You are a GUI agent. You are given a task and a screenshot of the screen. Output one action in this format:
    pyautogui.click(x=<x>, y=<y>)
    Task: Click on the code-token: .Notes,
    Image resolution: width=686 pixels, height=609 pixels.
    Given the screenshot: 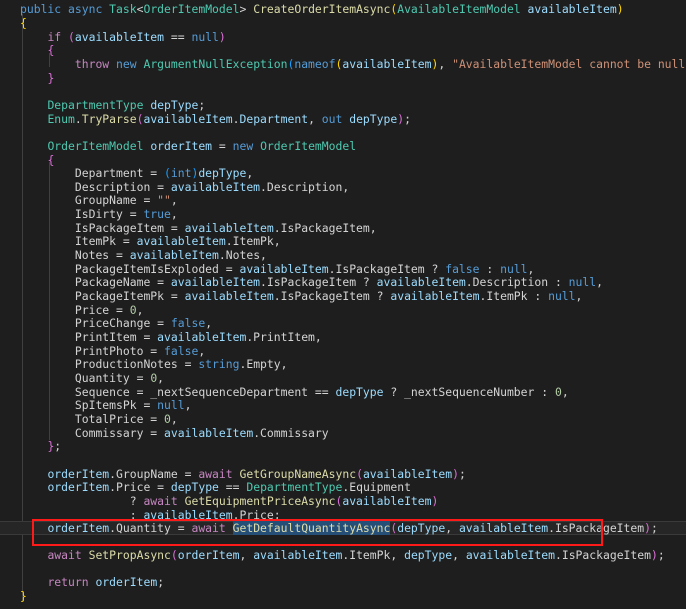 What is the action you would take?
    pyautogui.click(x=242, y=255)
    